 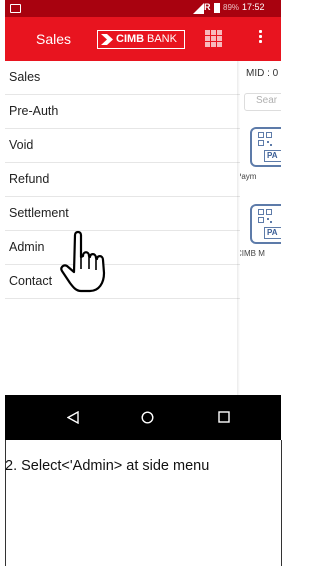 I want to click on home-icon, so click(x=147, y=417).